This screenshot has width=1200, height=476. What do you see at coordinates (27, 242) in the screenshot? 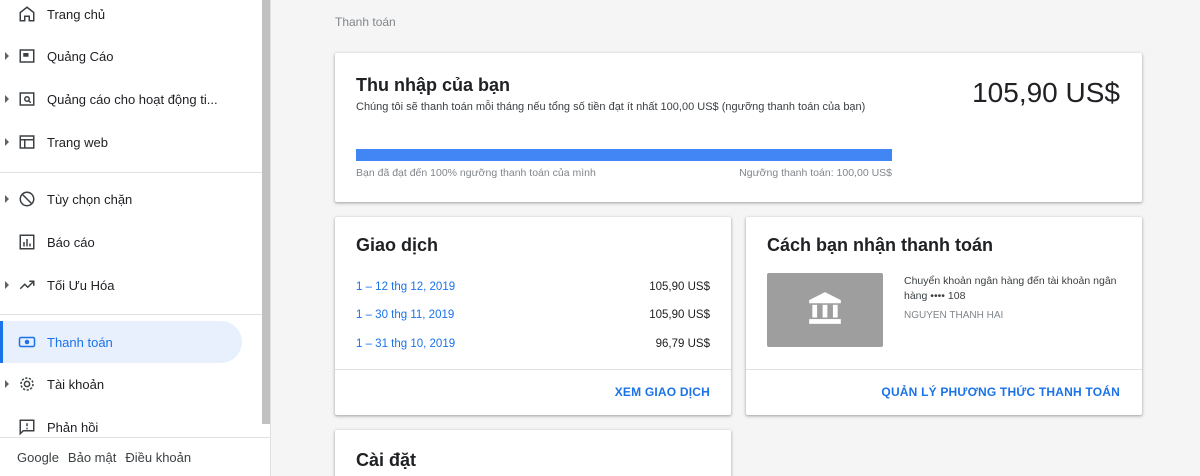
I see `reports-icon` at bounding box center [27, 242].